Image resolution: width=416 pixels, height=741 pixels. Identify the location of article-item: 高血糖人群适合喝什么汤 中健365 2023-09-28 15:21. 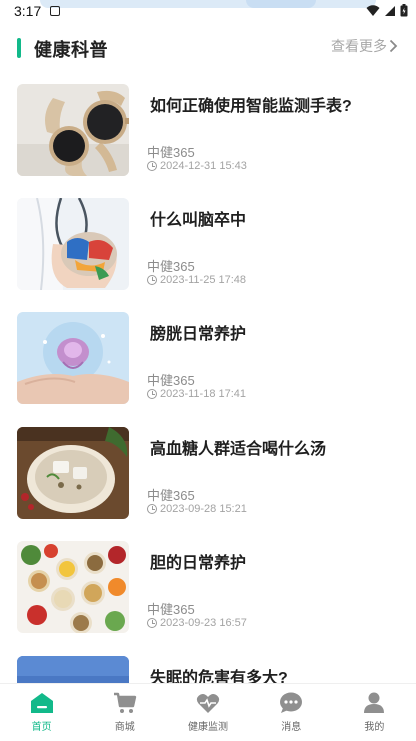
(208, 474).